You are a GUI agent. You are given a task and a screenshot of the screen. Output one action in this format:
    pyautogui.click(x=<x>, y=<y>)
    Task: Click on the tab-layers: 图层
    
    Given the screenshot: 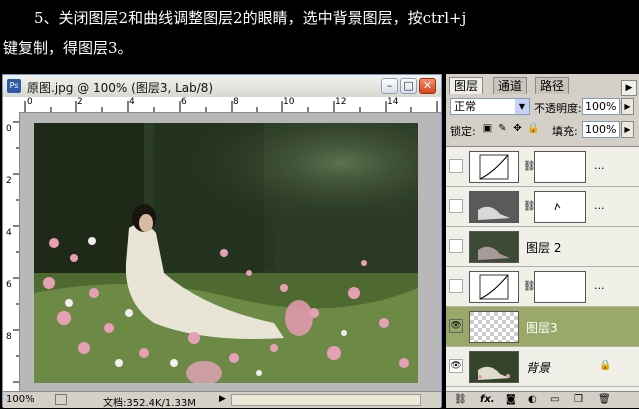 What is the action you would take?
    pyautogui.click(x=466, y=85)
    